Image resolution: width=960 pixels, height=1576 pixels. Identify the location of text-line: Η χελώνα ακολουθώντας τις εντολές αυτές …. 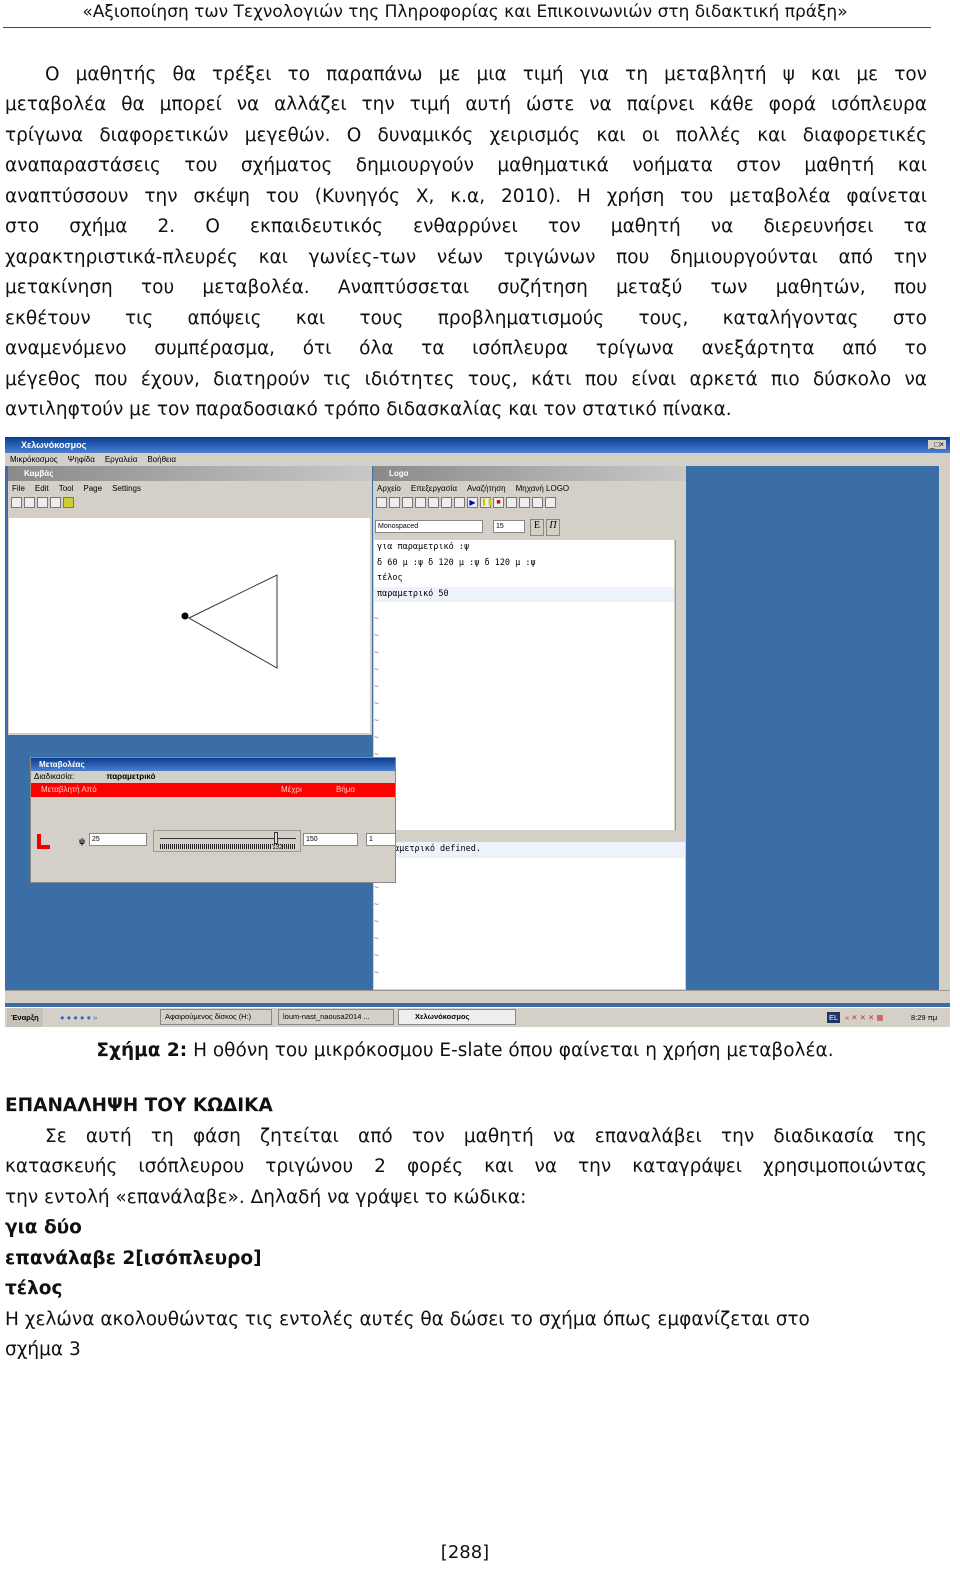
(407, 1319).